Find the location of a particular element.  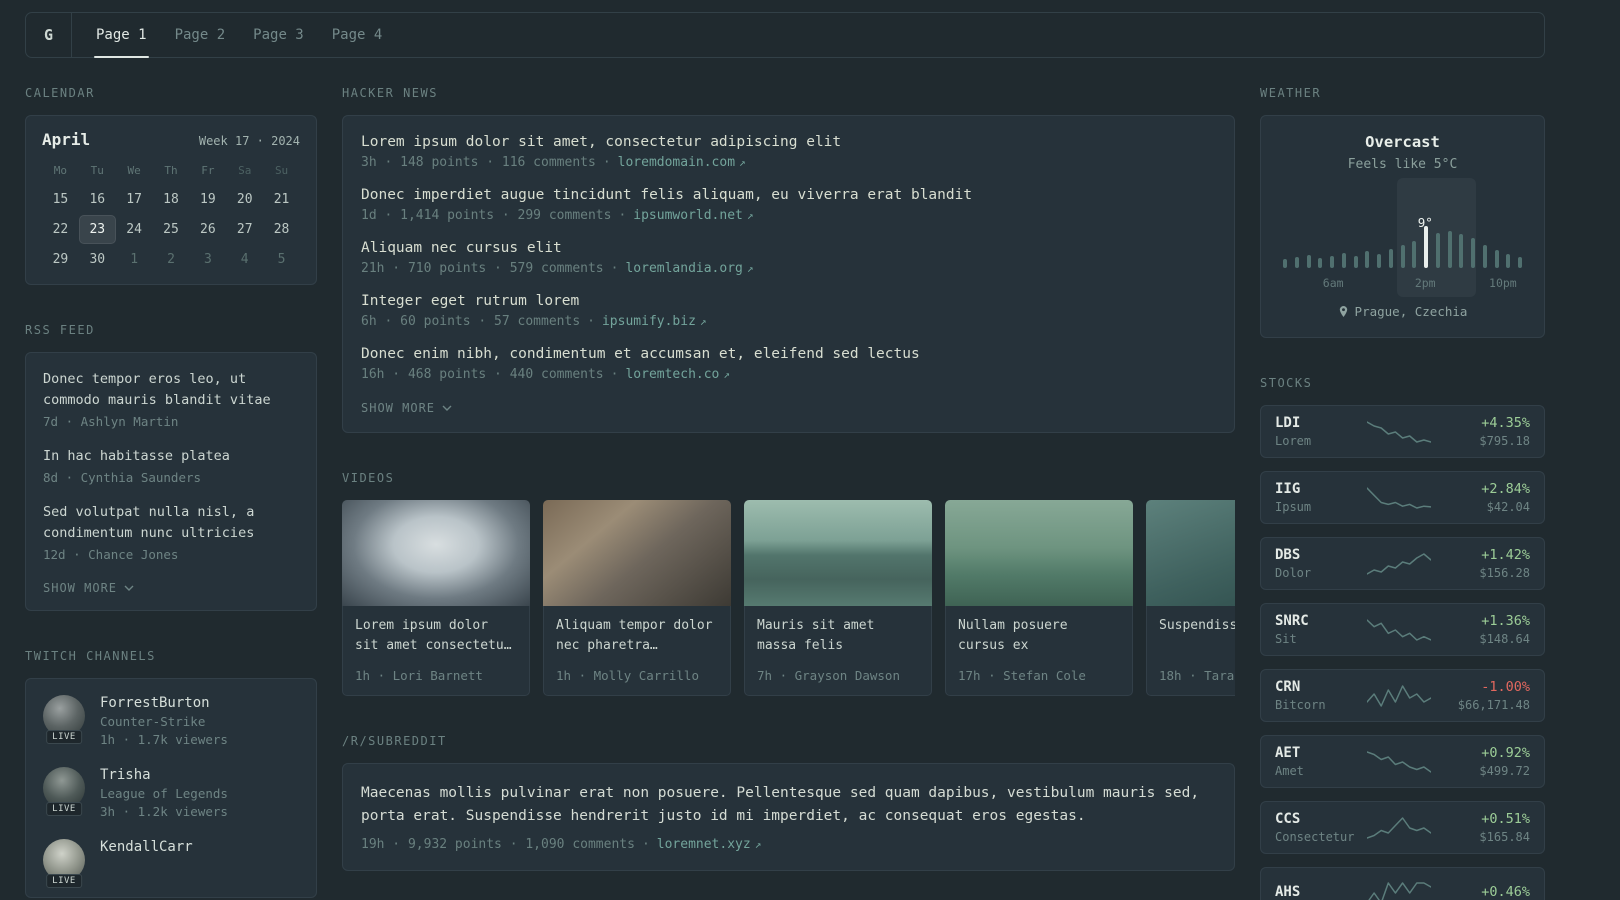

calendar-day: 4 is located at coordinates (244, 259).